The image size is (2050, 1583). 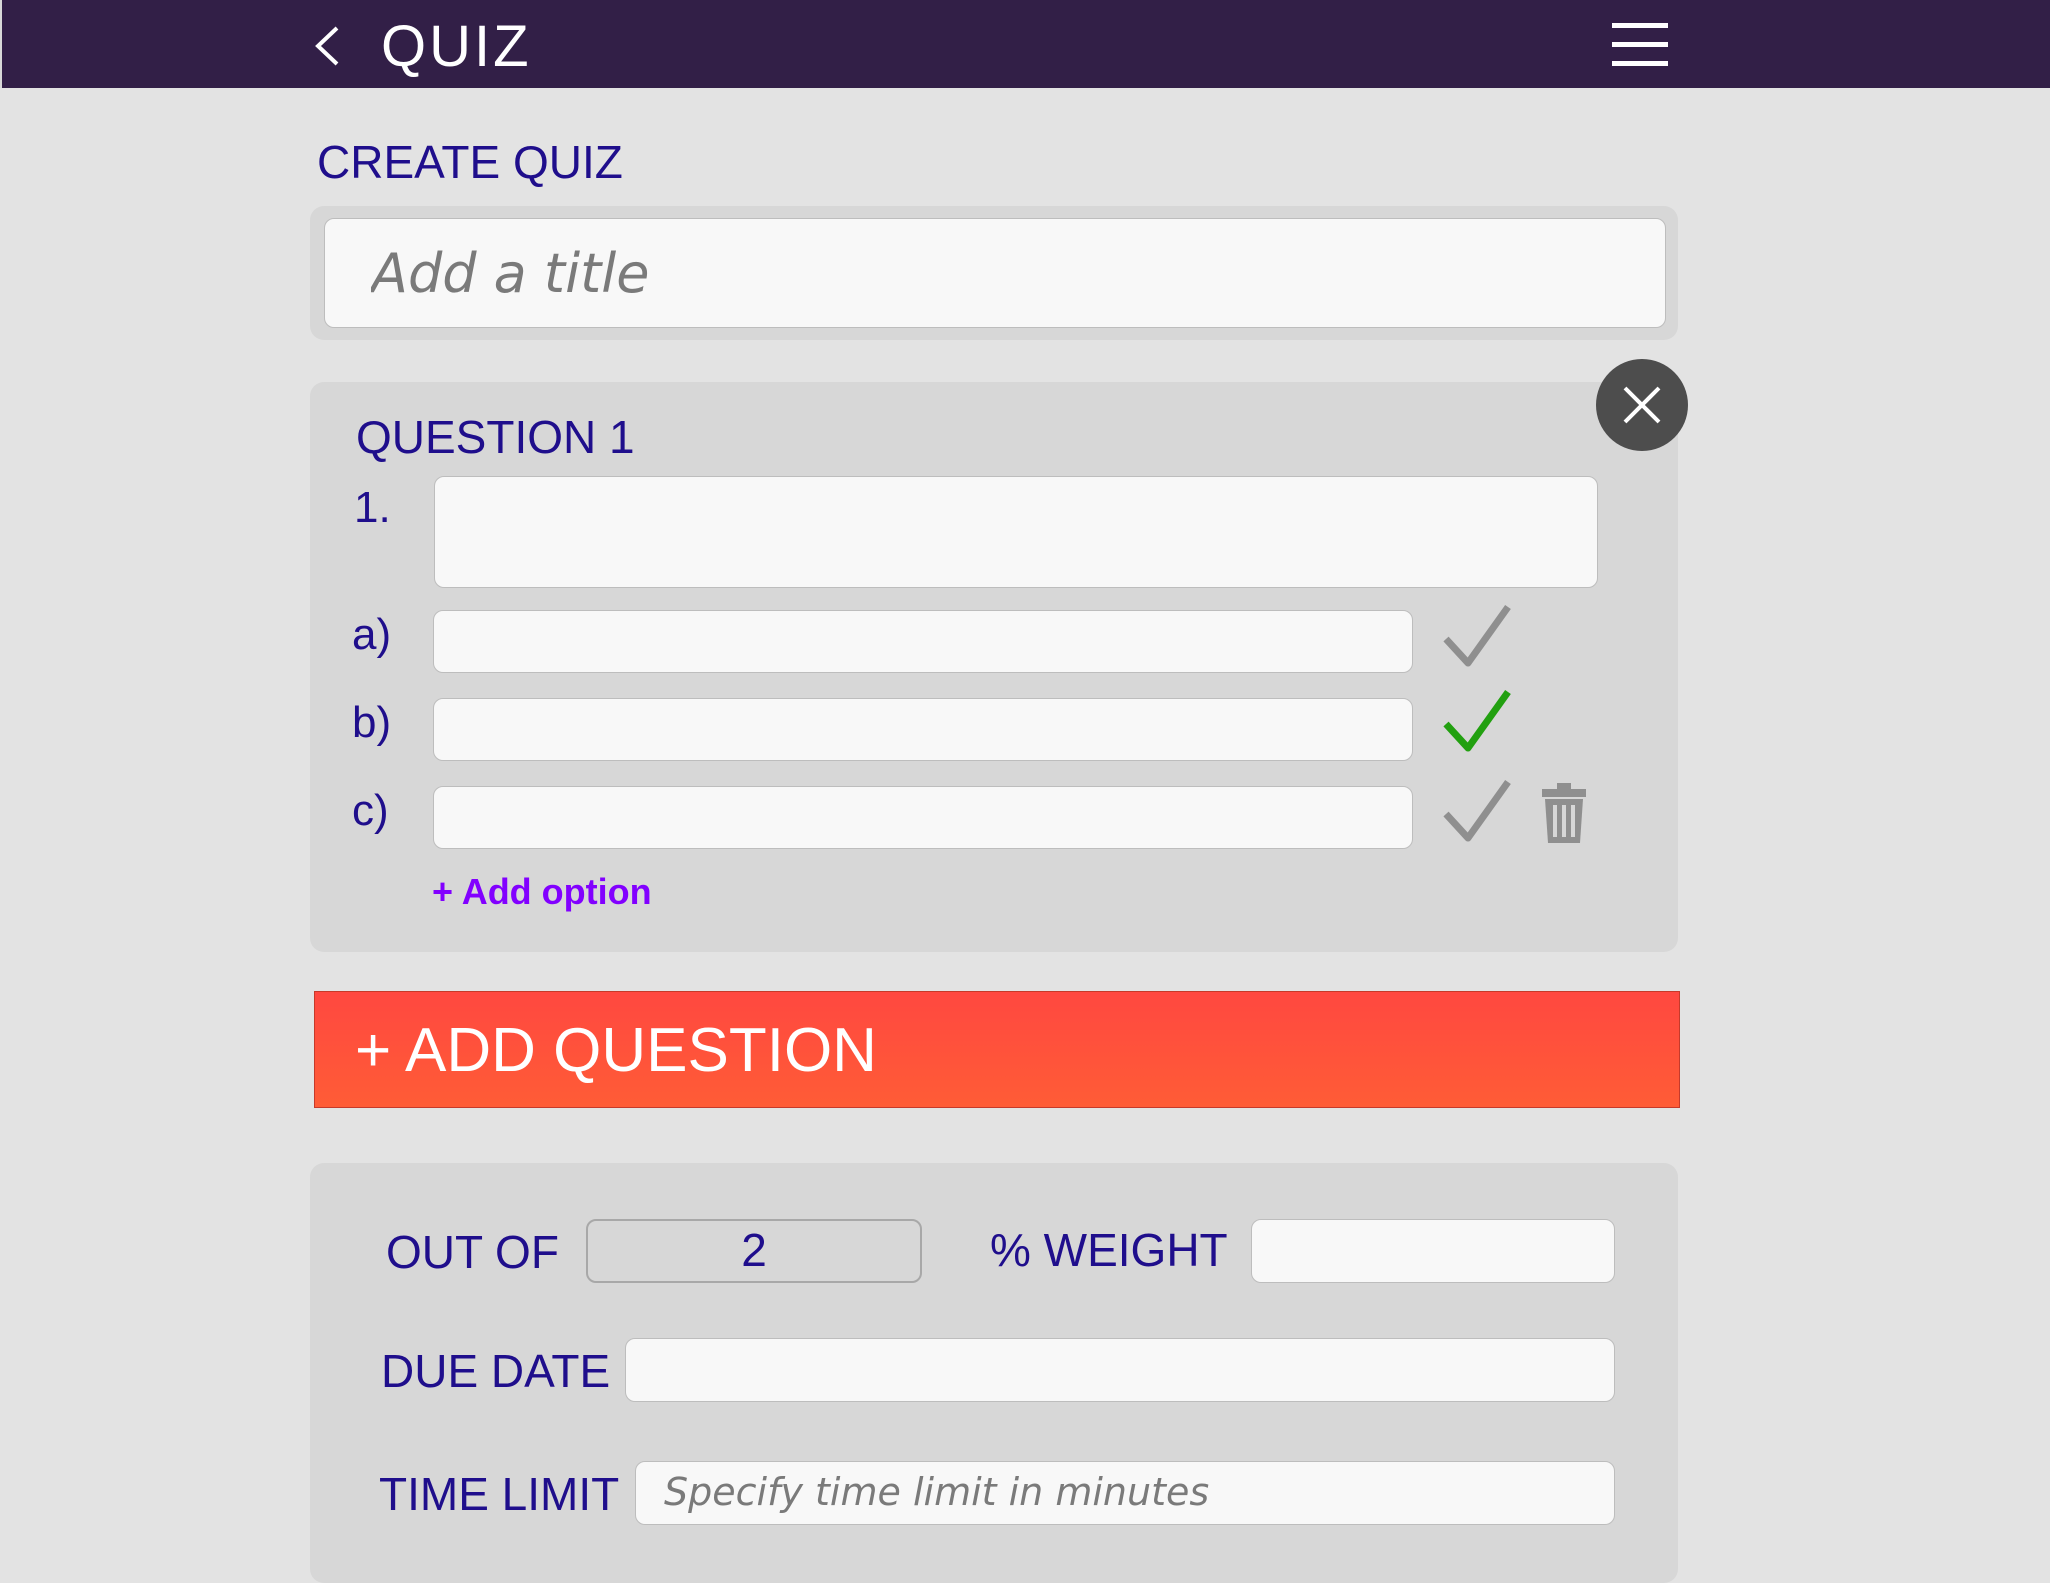 What do you see at coordinates (1640, 45) in the screenshot?
I see `hamburger-menu-icon` at bounding box center [1640, 45].